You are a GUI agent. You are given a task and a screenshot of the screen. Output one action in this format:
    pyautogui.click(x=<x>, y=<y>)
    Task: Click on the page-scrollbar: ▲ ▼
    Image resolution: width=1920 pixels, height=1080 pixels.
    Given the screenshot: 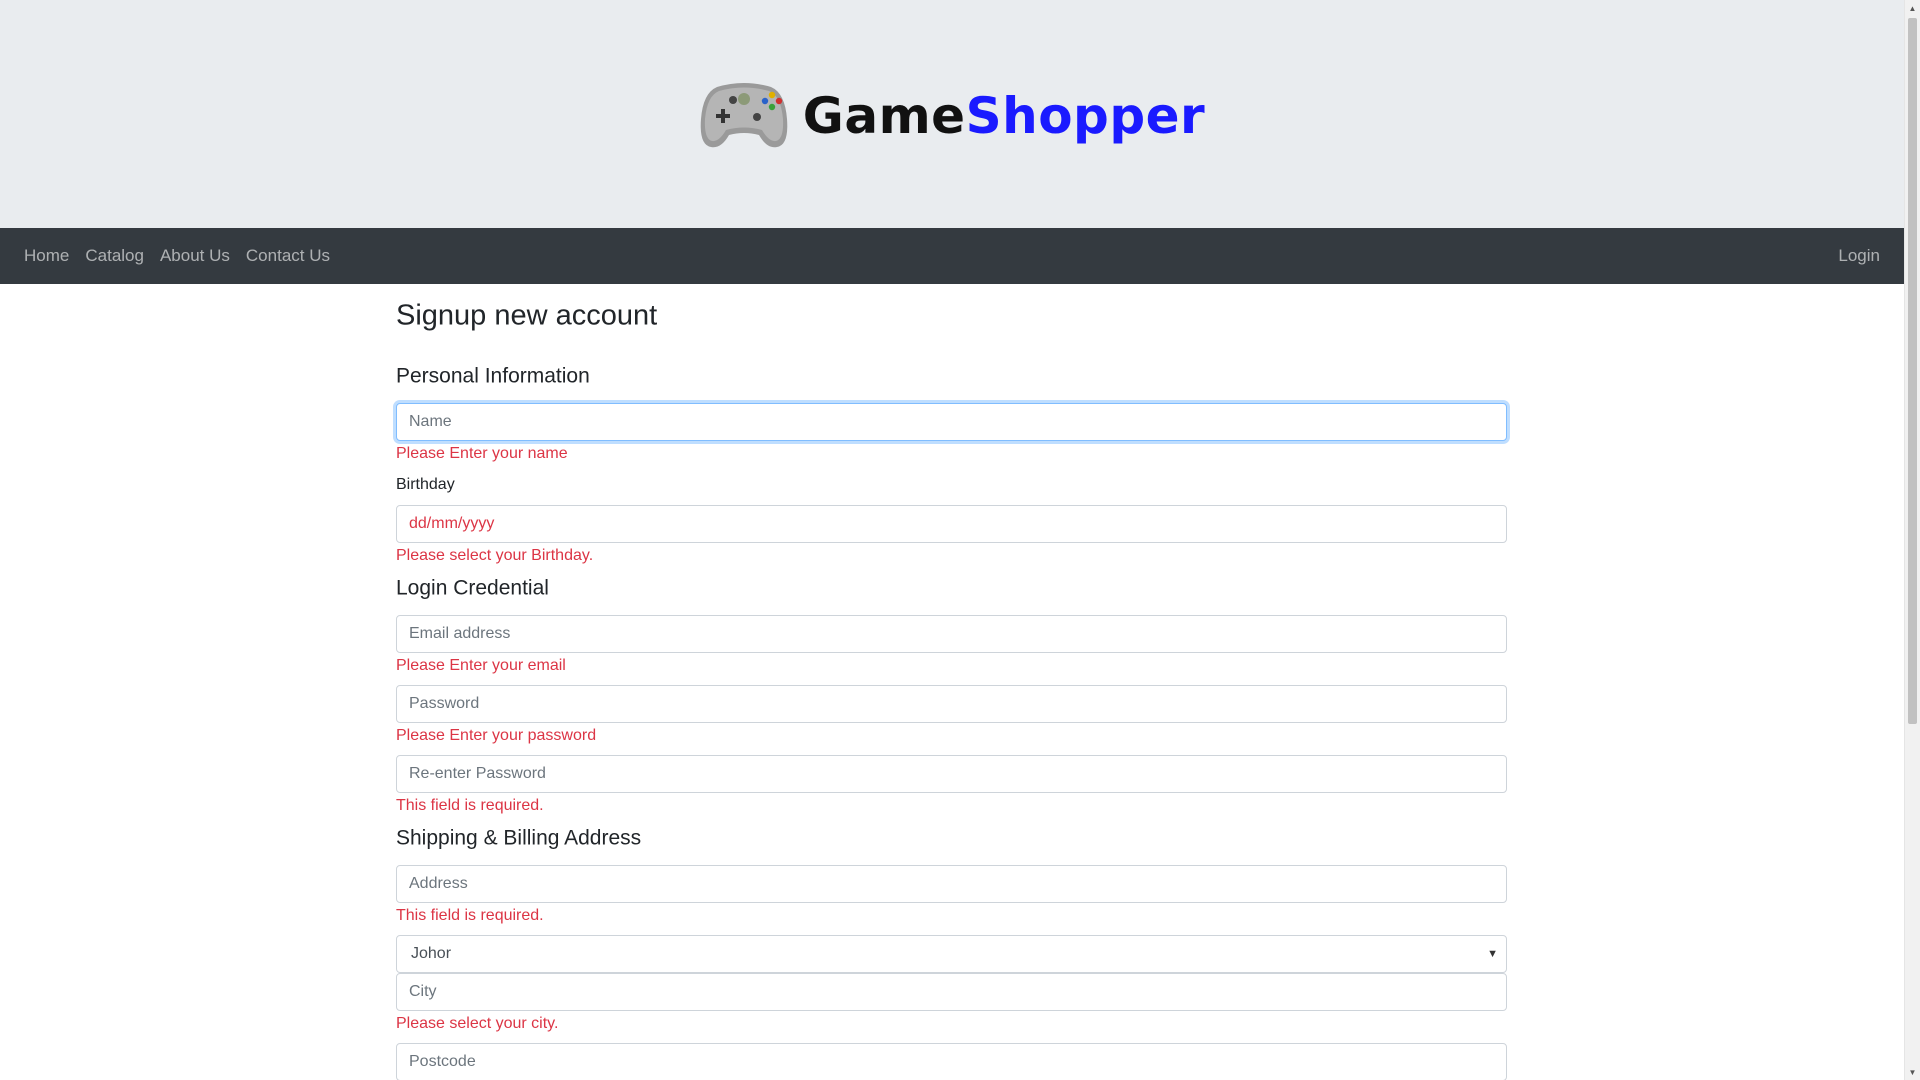 What is the action you would take?
    pyautogui.click(x=1912, y=540)
    